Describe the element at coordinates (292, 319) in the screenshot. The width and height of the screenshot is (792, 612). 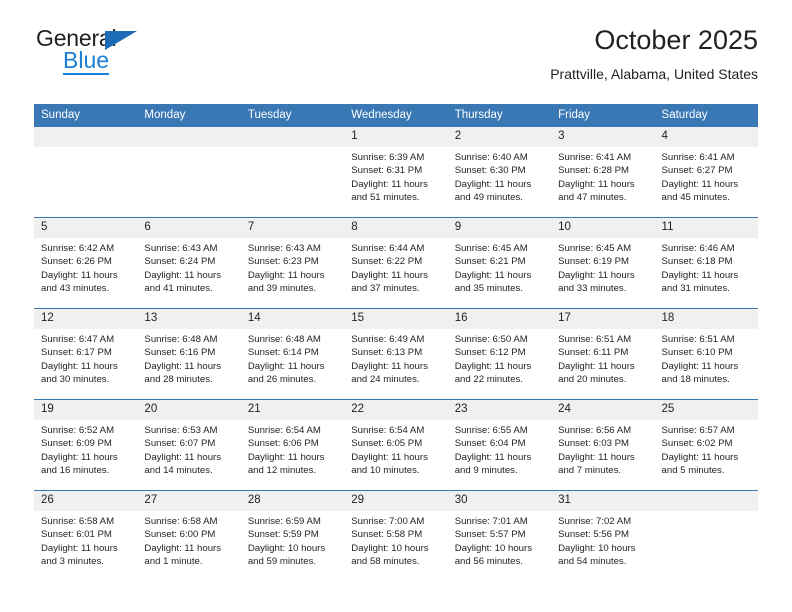
I see `day-number: 14` at that location.